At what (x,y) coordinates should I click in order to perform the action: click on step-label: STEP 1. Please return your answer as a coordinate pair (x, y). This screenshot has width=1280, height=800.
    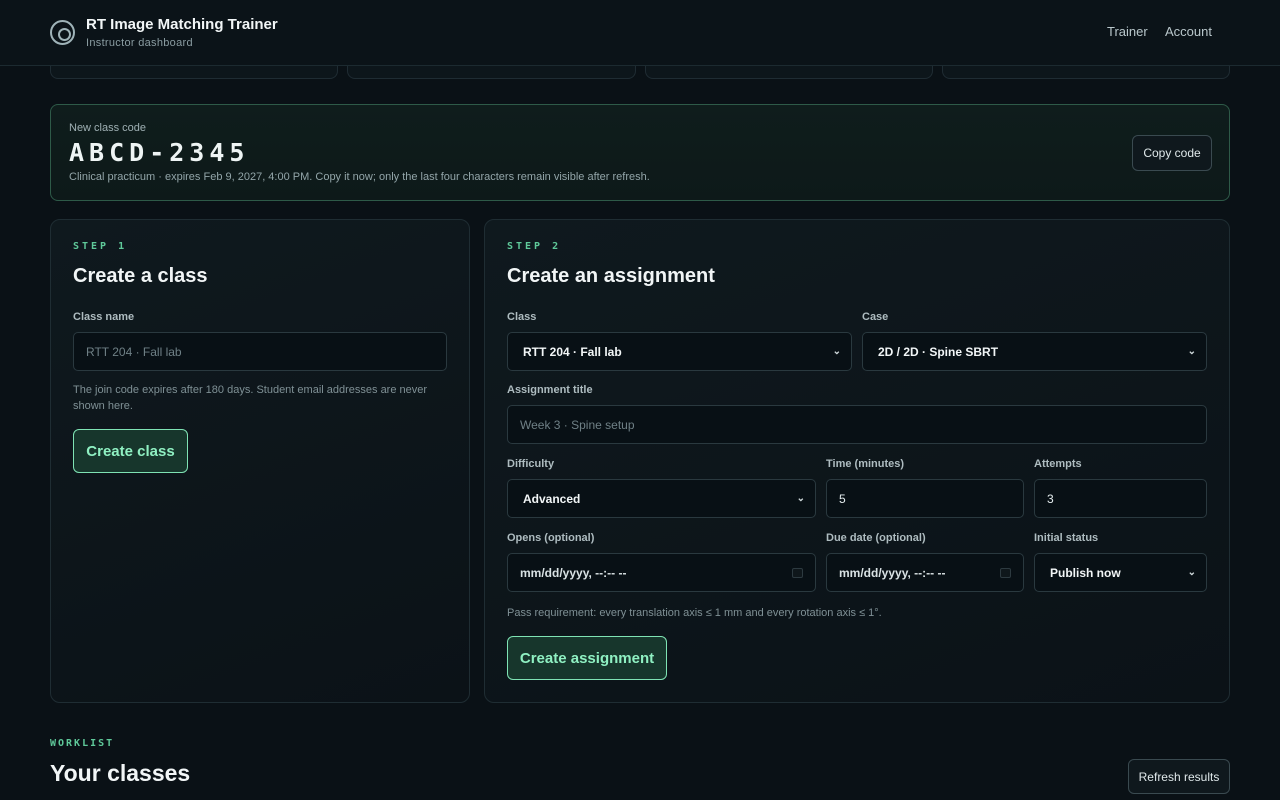
    Looking at the image, I should click on (100, 246).